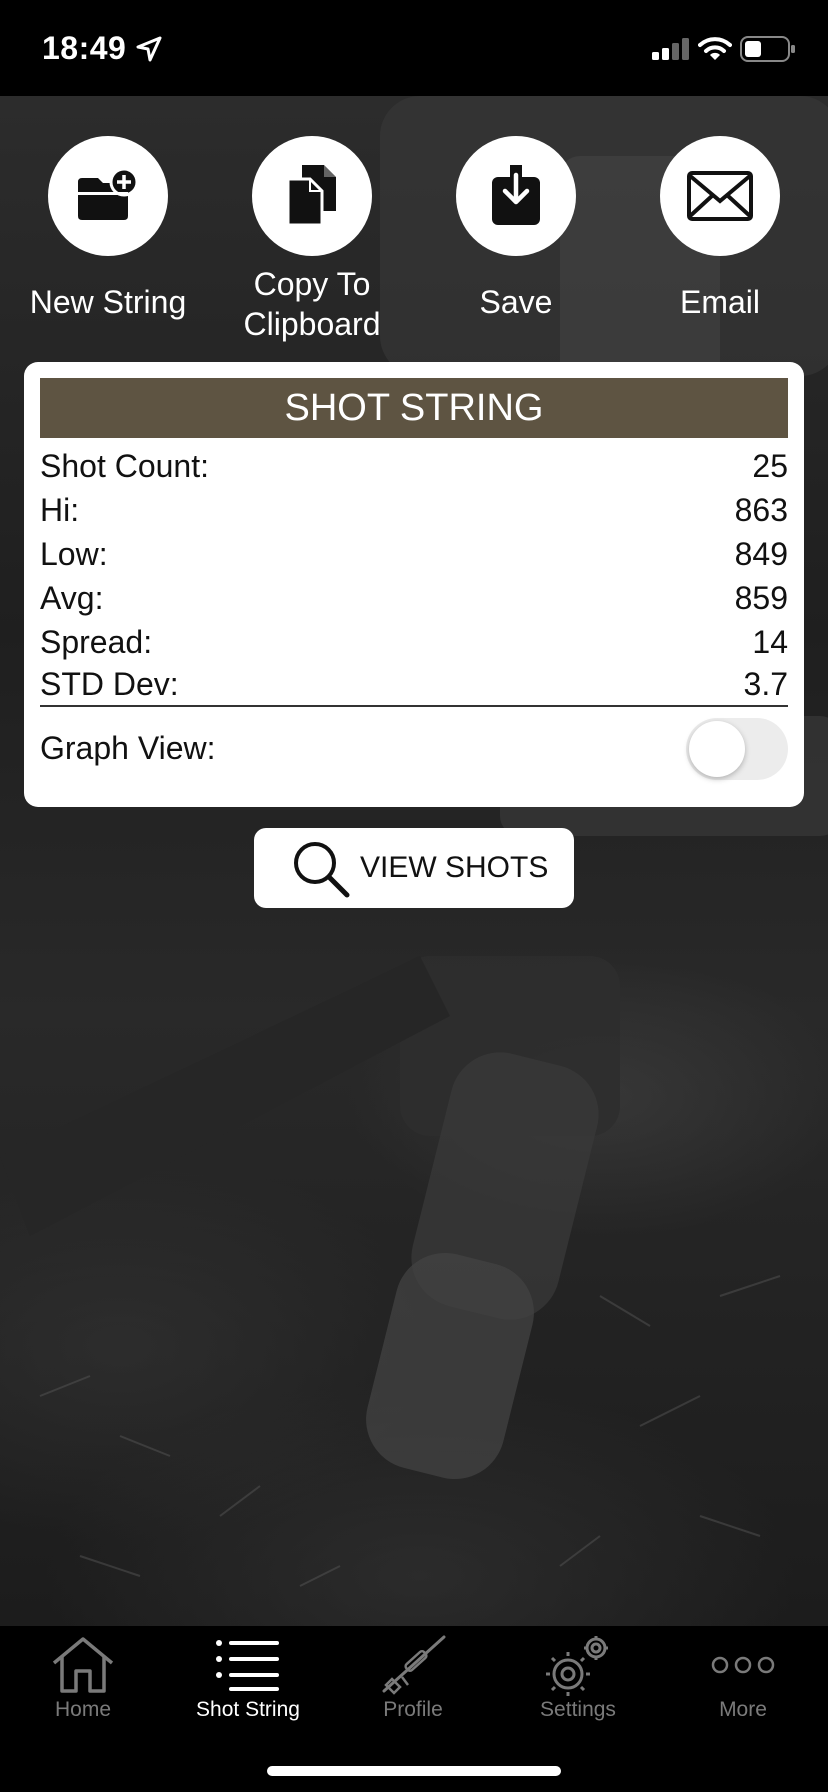 The image size is (828, 1792). Describe the element at coordinates (770, 466) in the screenshot. I see `stat-value: 25` at that location.